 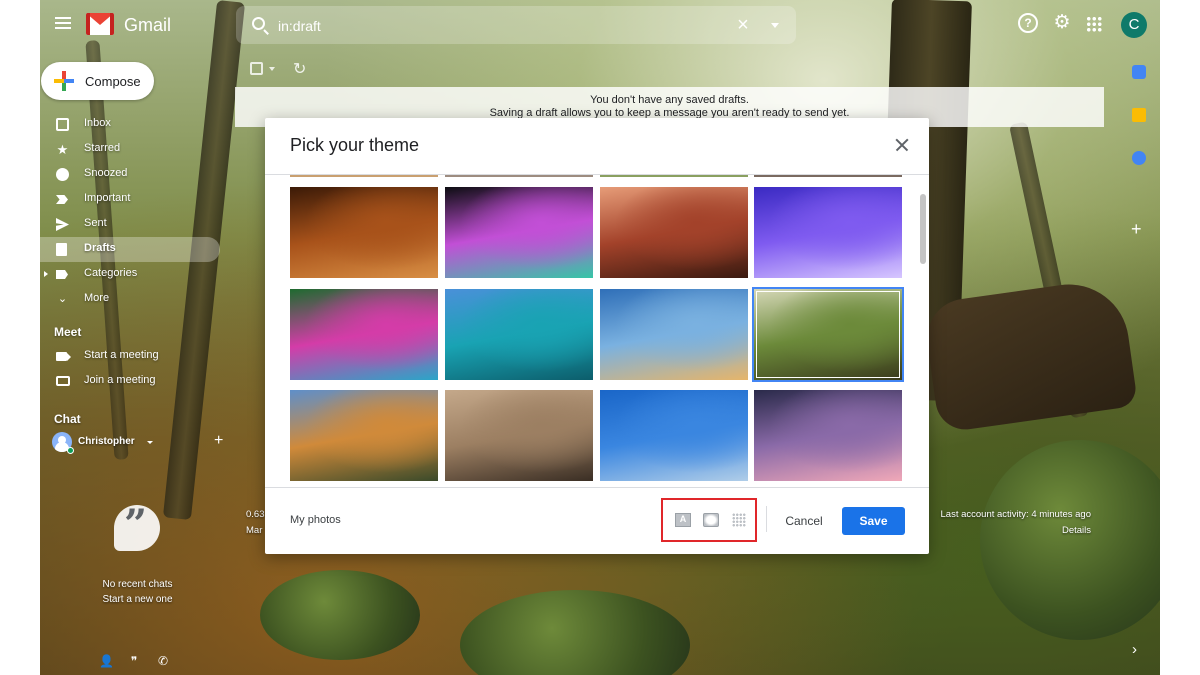 What do you see at coordinates (674, 334) in the screenshot?
I see `theme-tile-beach` at bounding box center [674, 334].